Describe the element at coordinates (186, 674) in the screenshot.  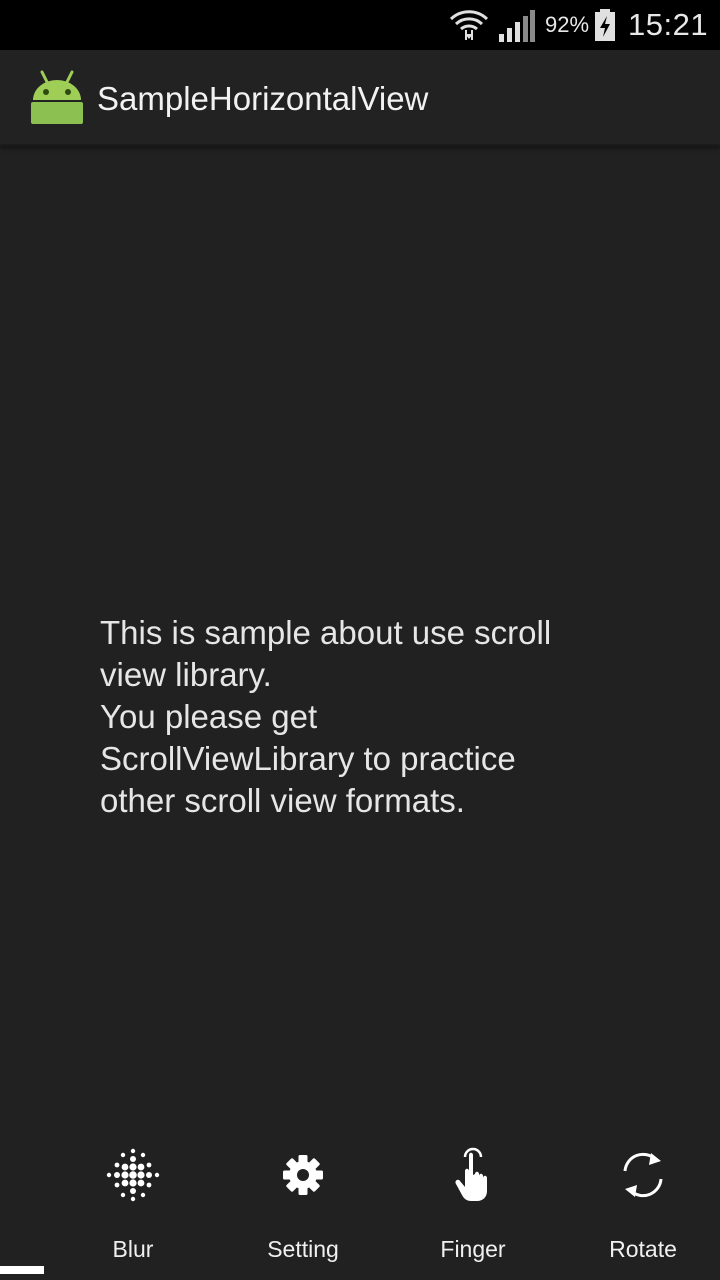
I see `content-line: view library.` at that location.